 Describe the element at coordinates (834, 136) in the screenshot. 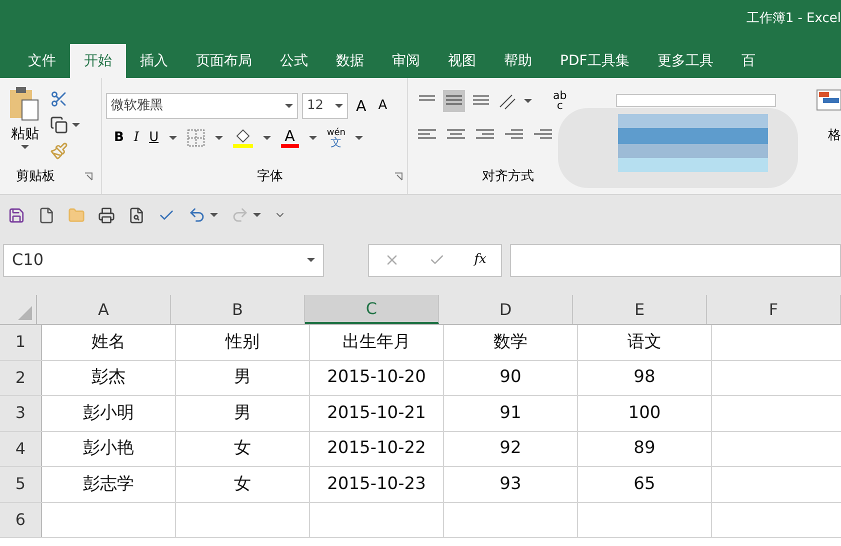

I see `styles-label: 格` at that location.